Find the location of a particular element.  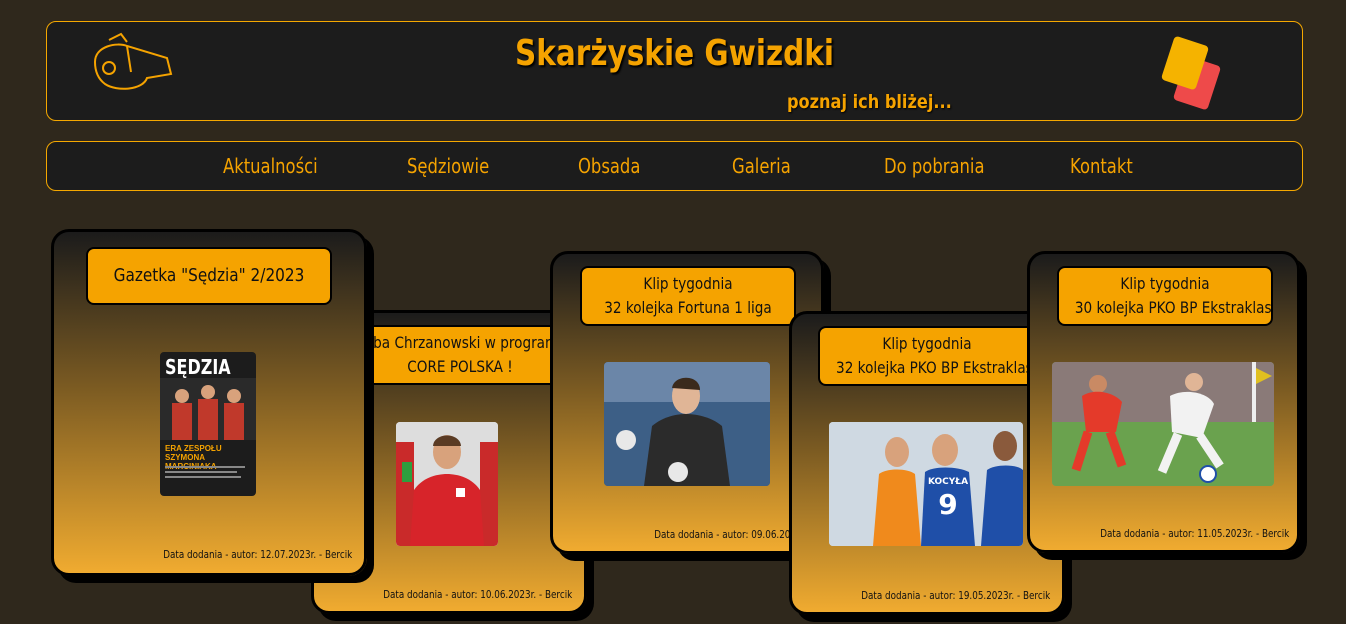

nav-item-obsada: Obsada is located at coordinates (609, 166).